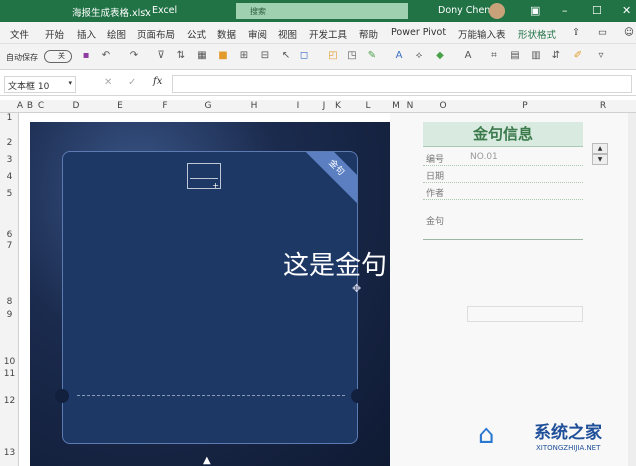 The width and height of the screenshot is (636, 466). Describe the element at coordinates (58, 56) in the screenshot. I see `autosave-toggle: 关` at that location.